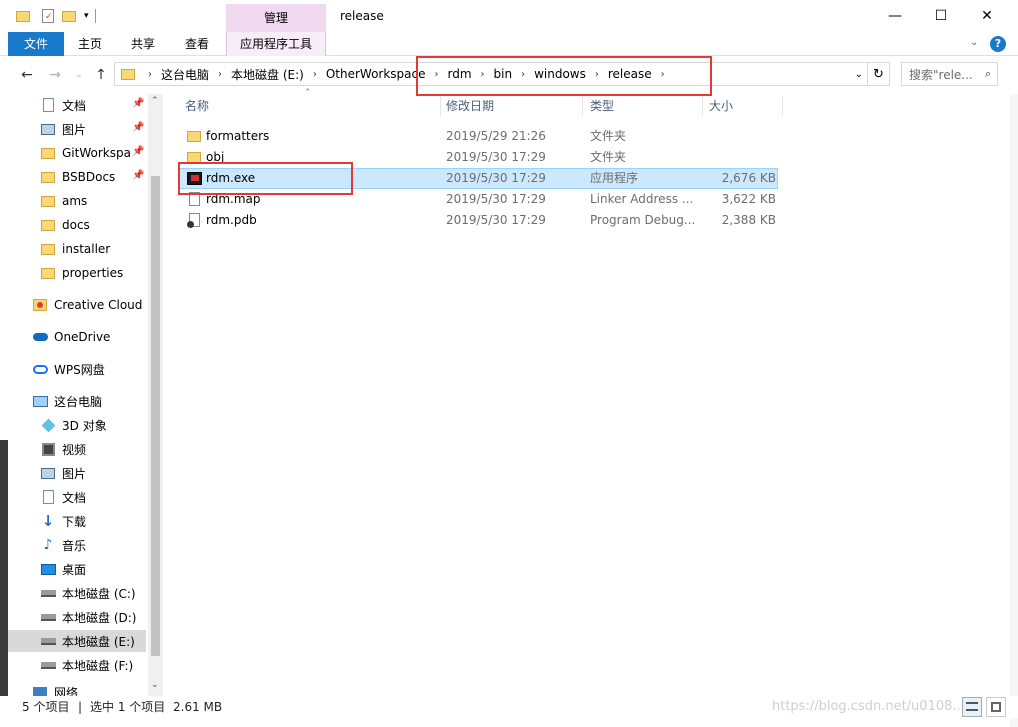  What do you see at coordinates (155, 685) in the screenshot?
I see `scroll-down-icon: ⌄` at bounding box center [155, 685].